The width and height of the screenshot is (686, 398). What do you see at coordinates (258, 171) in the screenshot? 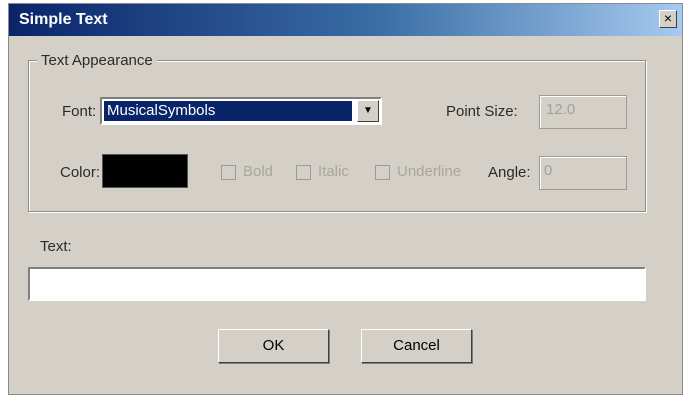
I see `bold-label: Bold` at bounding box center [258, 171].